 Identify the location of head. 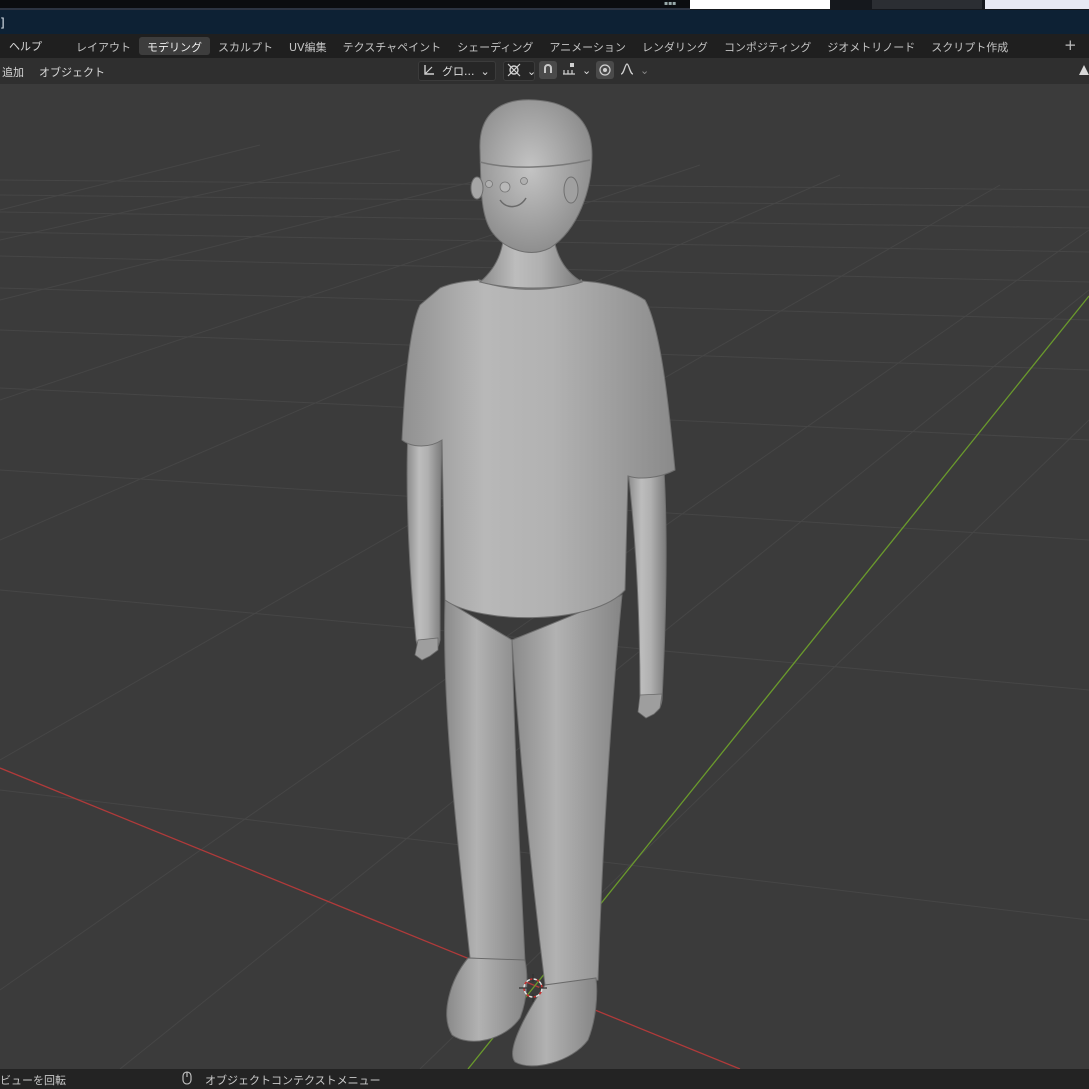
(536, 176).